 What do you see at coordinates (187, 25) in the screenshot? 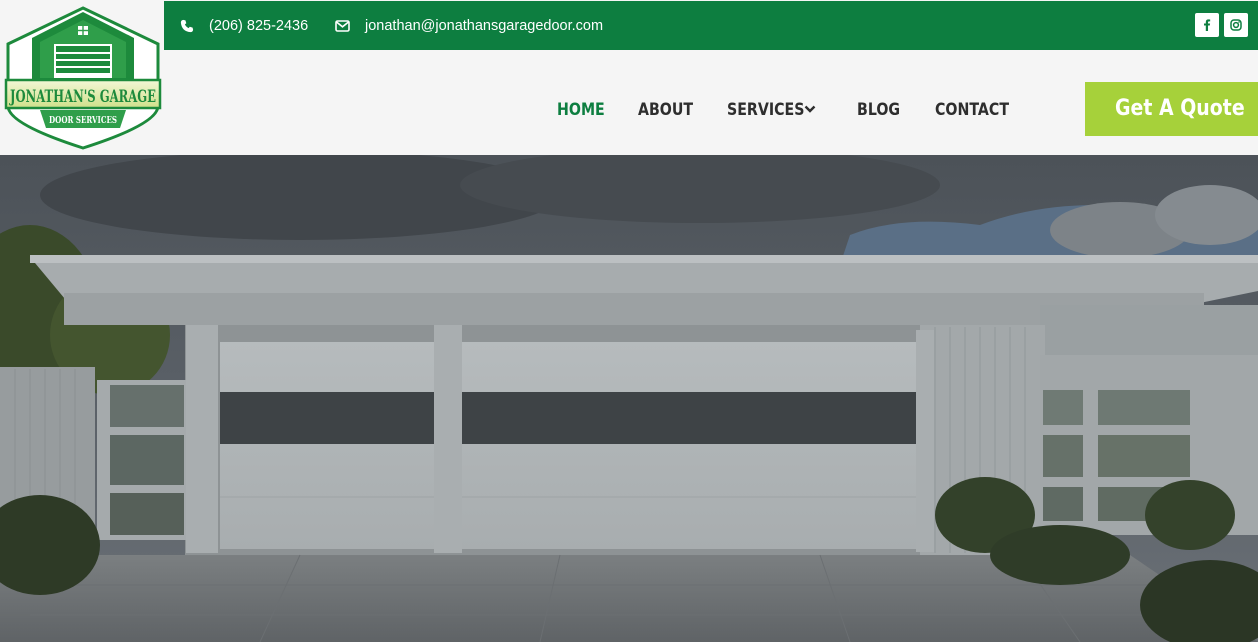
I see `phone-icon` at bounding box center [187, 25].